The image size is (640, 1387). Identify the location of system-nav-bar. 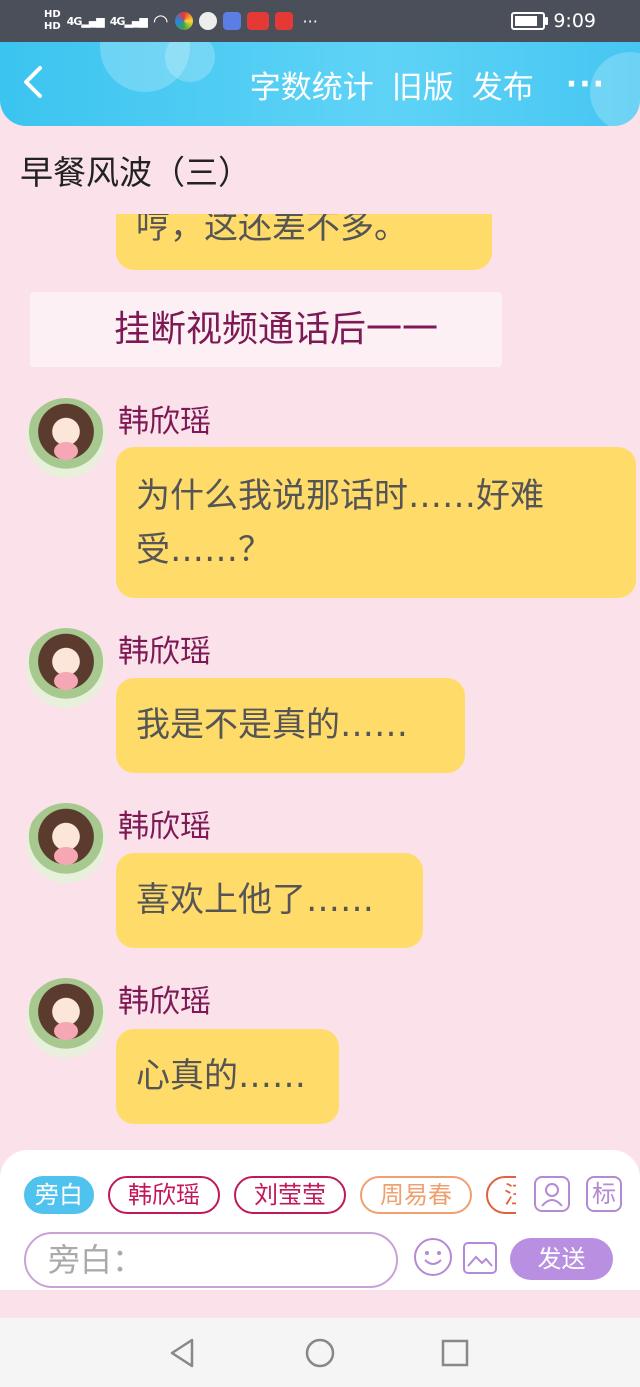
(320, 1352).